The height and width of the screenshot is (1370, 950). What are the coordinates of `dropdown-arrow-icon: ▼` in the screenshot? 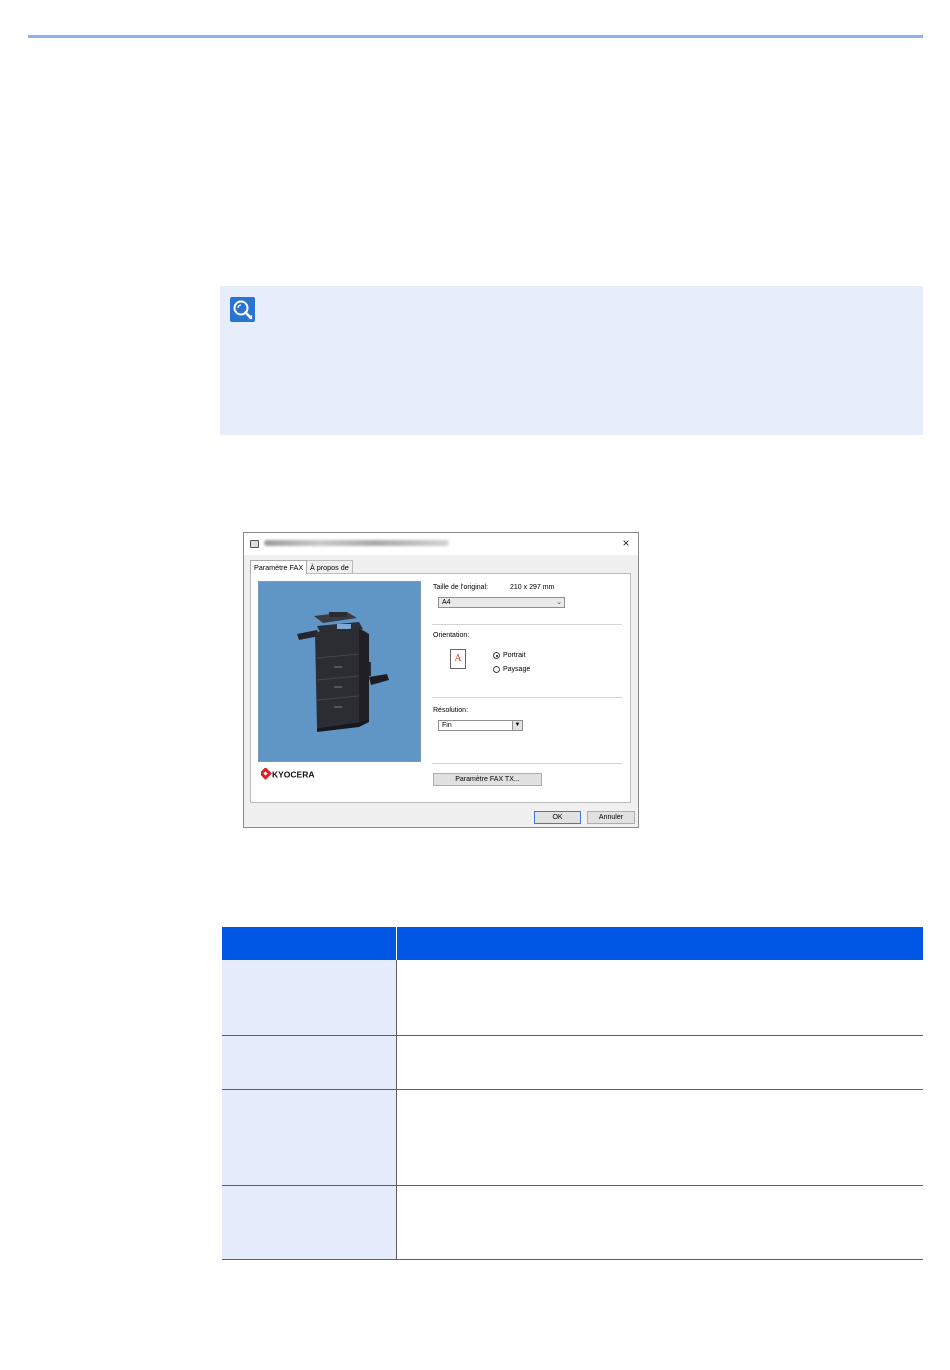 It's located at (517, 725).